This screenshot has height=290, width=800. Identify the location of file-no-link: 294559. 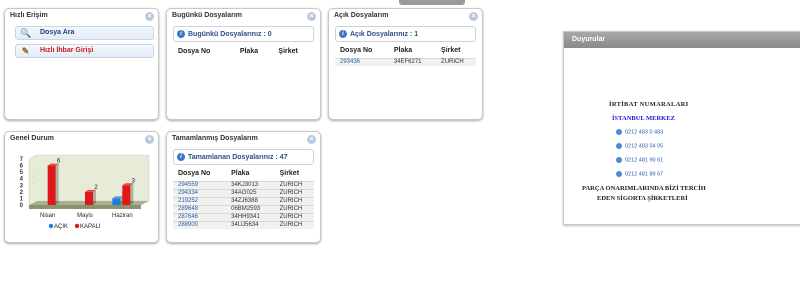
(200, 184).